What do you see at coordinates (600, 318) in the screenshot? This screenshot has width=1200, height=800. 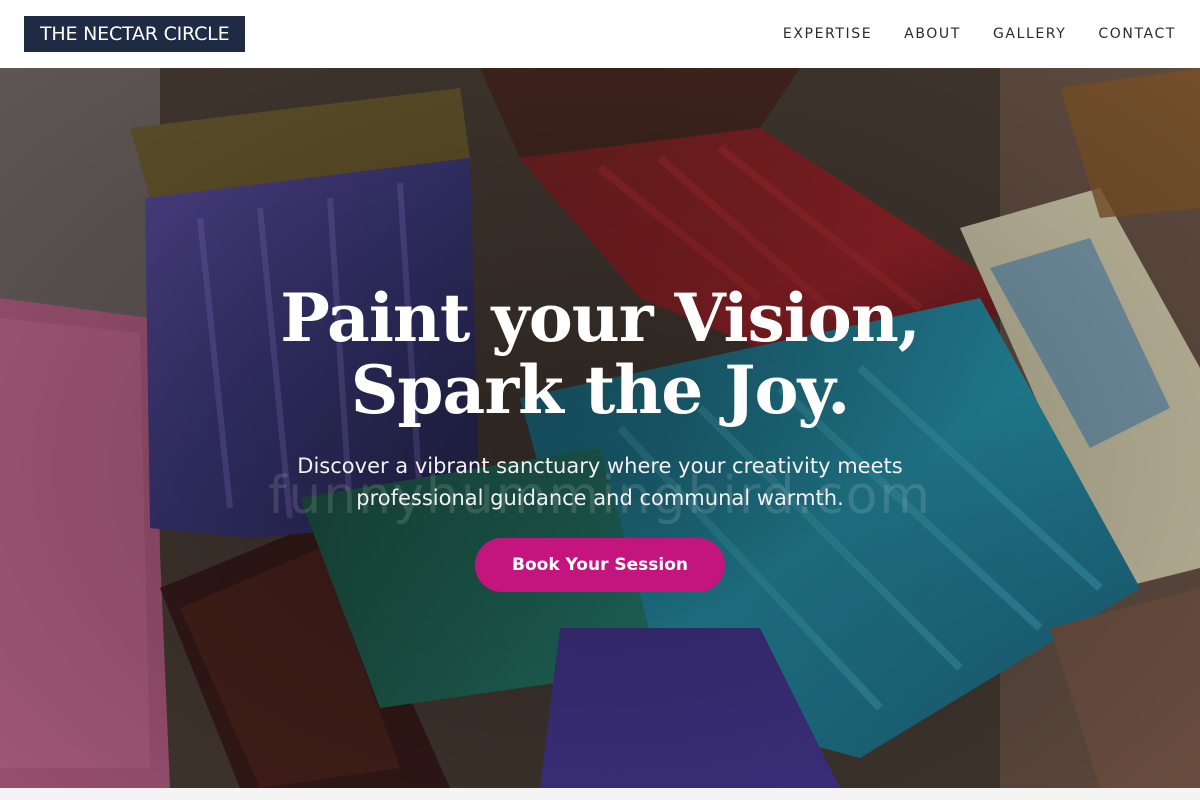 I see `hero-headline-line-1: Paint your Vision,` at bounding box center [600, 318].